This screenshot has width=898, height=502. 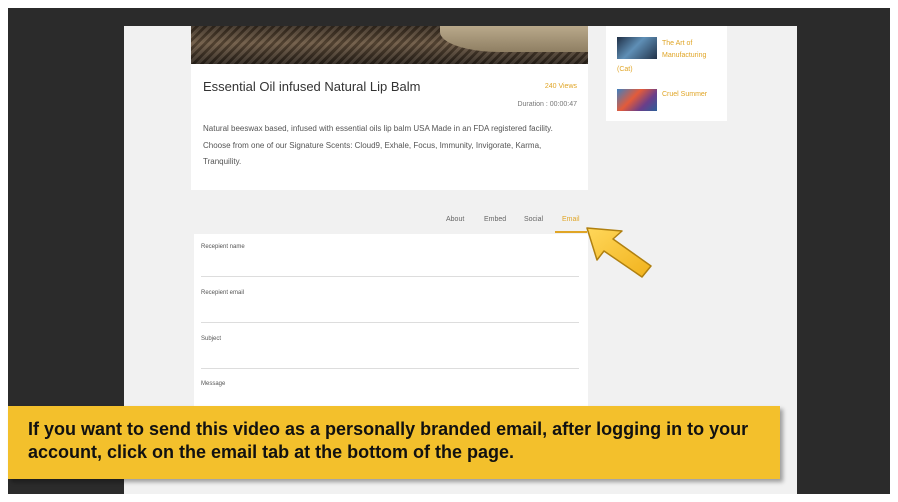 I want to click on subject-label: Subject, so click(x=211, y=339).